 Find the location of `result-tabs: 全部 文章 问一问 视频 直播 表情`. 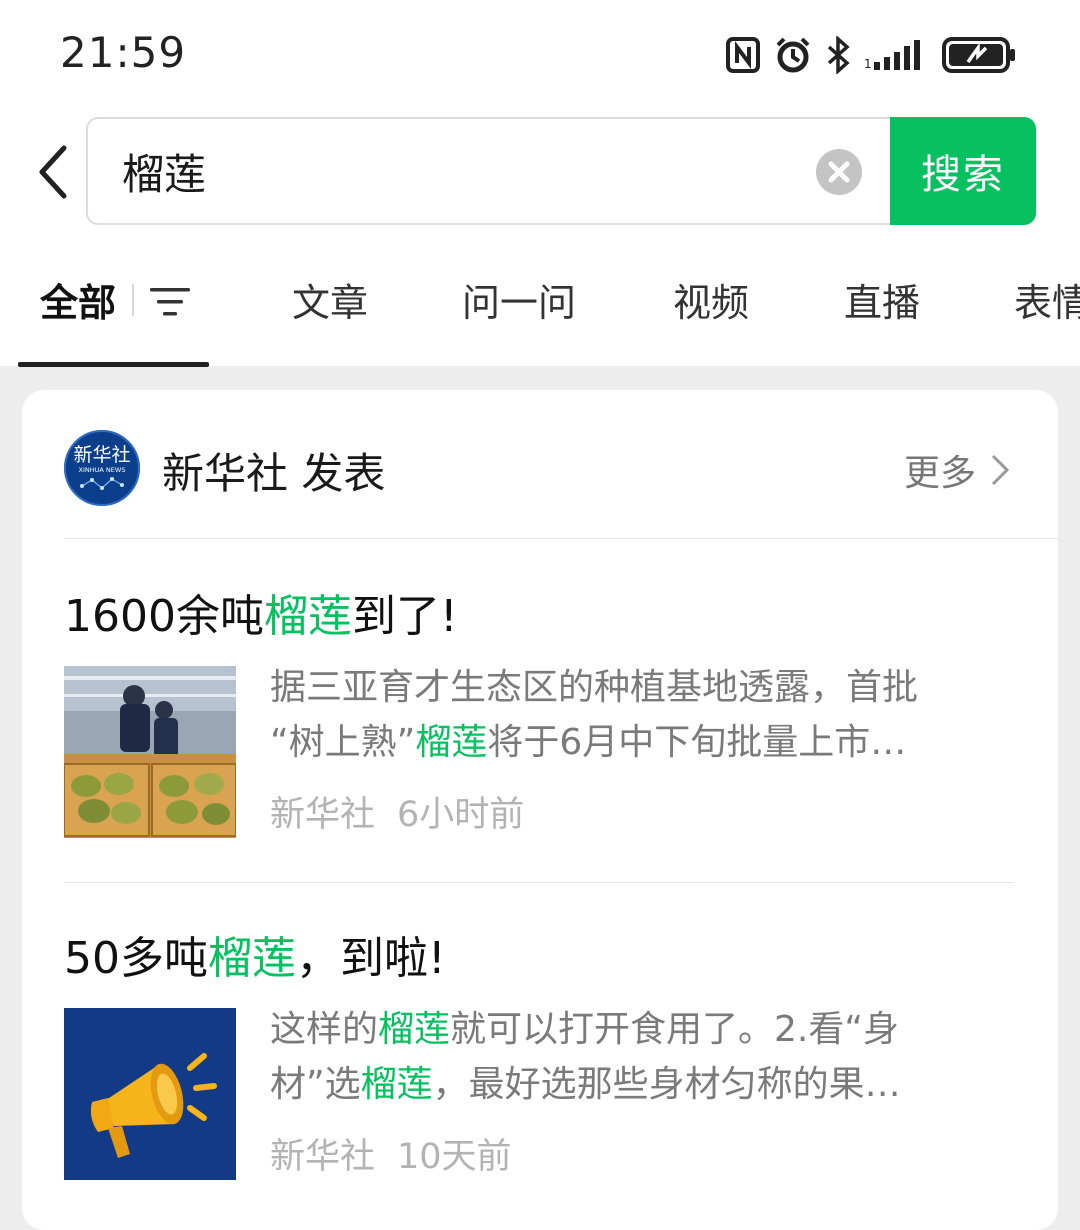

result-tabs: 全部 文章 问一问 视频 直播 表情 is located at coordinates (540, 302).